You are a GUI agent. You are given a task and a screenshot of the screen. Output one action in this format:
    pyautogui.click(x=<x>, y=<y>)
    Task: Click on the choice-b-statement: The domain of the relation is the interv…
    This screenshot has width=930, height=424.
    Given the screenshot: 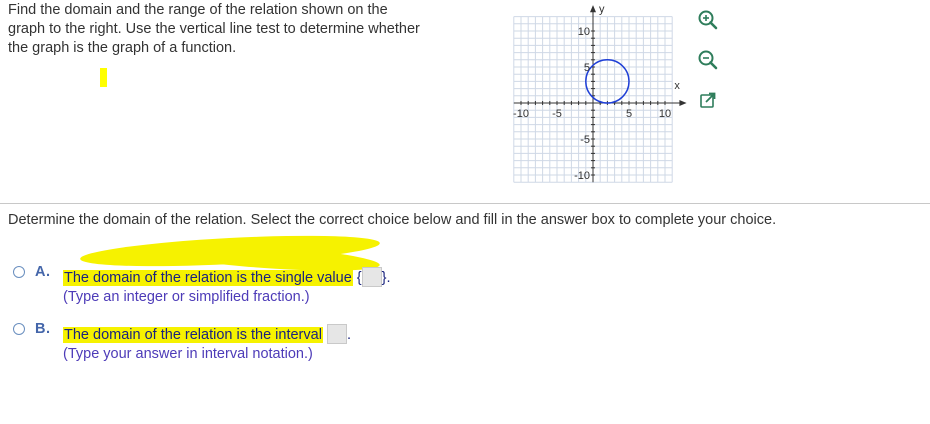 What is the action you would take?
    pyautogui.click(x=193, y=335)
    